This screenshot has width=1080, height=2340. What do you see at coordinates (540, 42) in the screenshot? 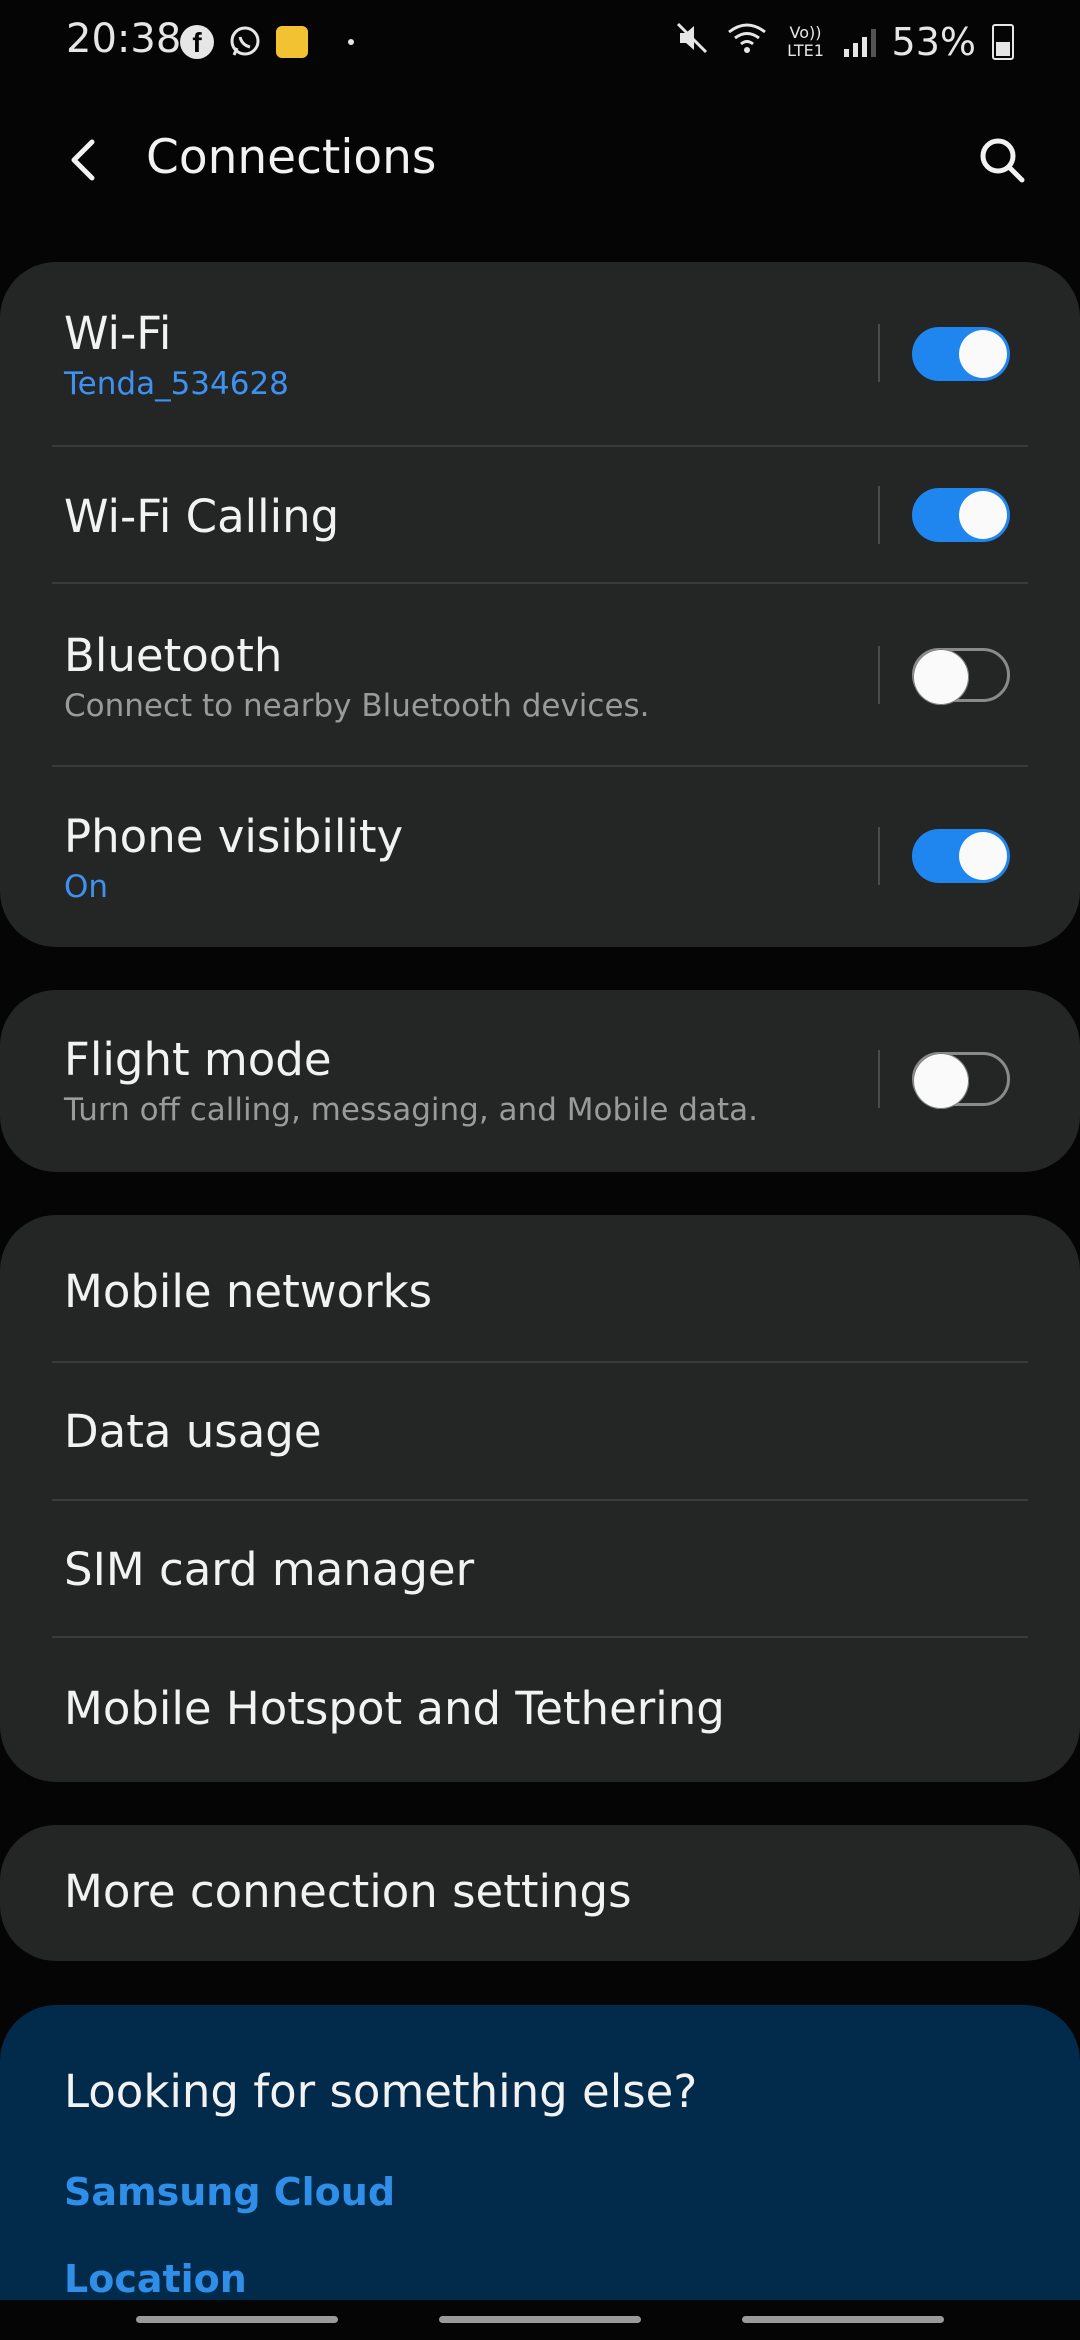
I see `status-bar: 20:38 f Vo)) LTE1 53%` at bounding box center [540, 42].